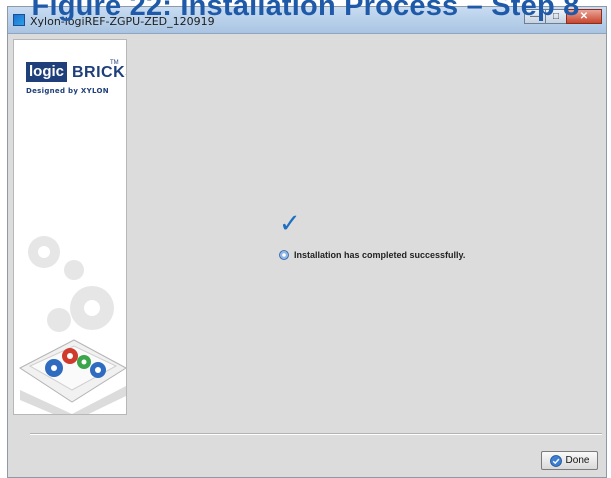  I want to click on status-message: Installation has completed successfully., so click(380, 255).